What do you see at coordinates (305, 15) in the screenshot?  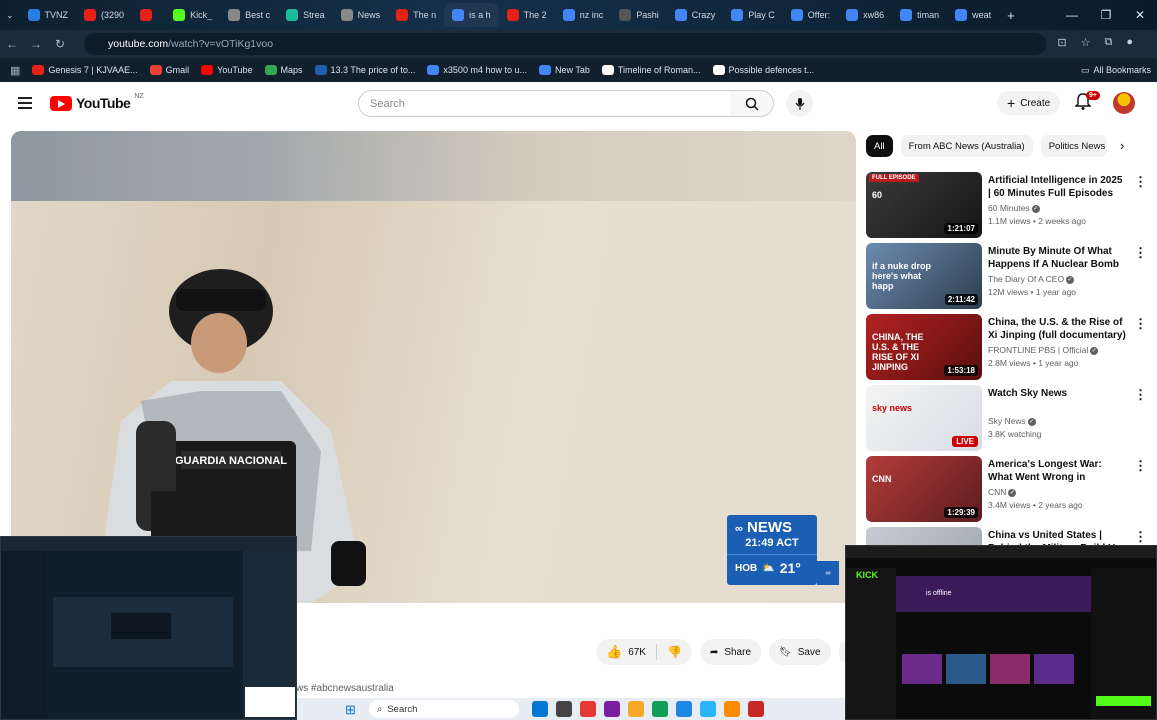 I see `browser-tab: Strea` at bounding box center [305, 15].